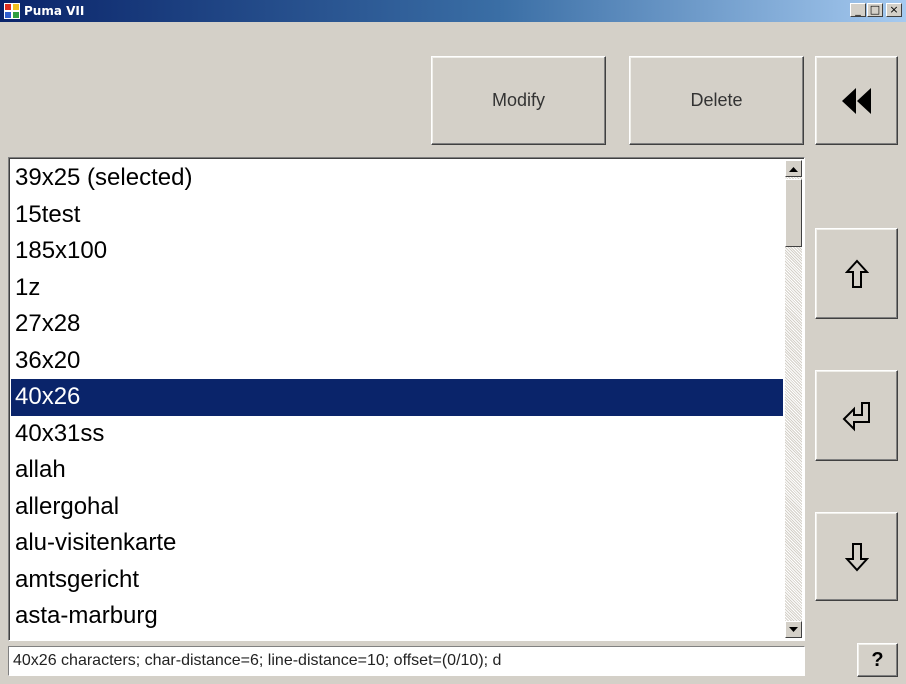 The width and height of the screenshot is (906, 684). What do you see at coordinates (397, 638) in the screenshot?
I see `list-item: AVERy99 1x42 3` at bounding box center [397, 638].